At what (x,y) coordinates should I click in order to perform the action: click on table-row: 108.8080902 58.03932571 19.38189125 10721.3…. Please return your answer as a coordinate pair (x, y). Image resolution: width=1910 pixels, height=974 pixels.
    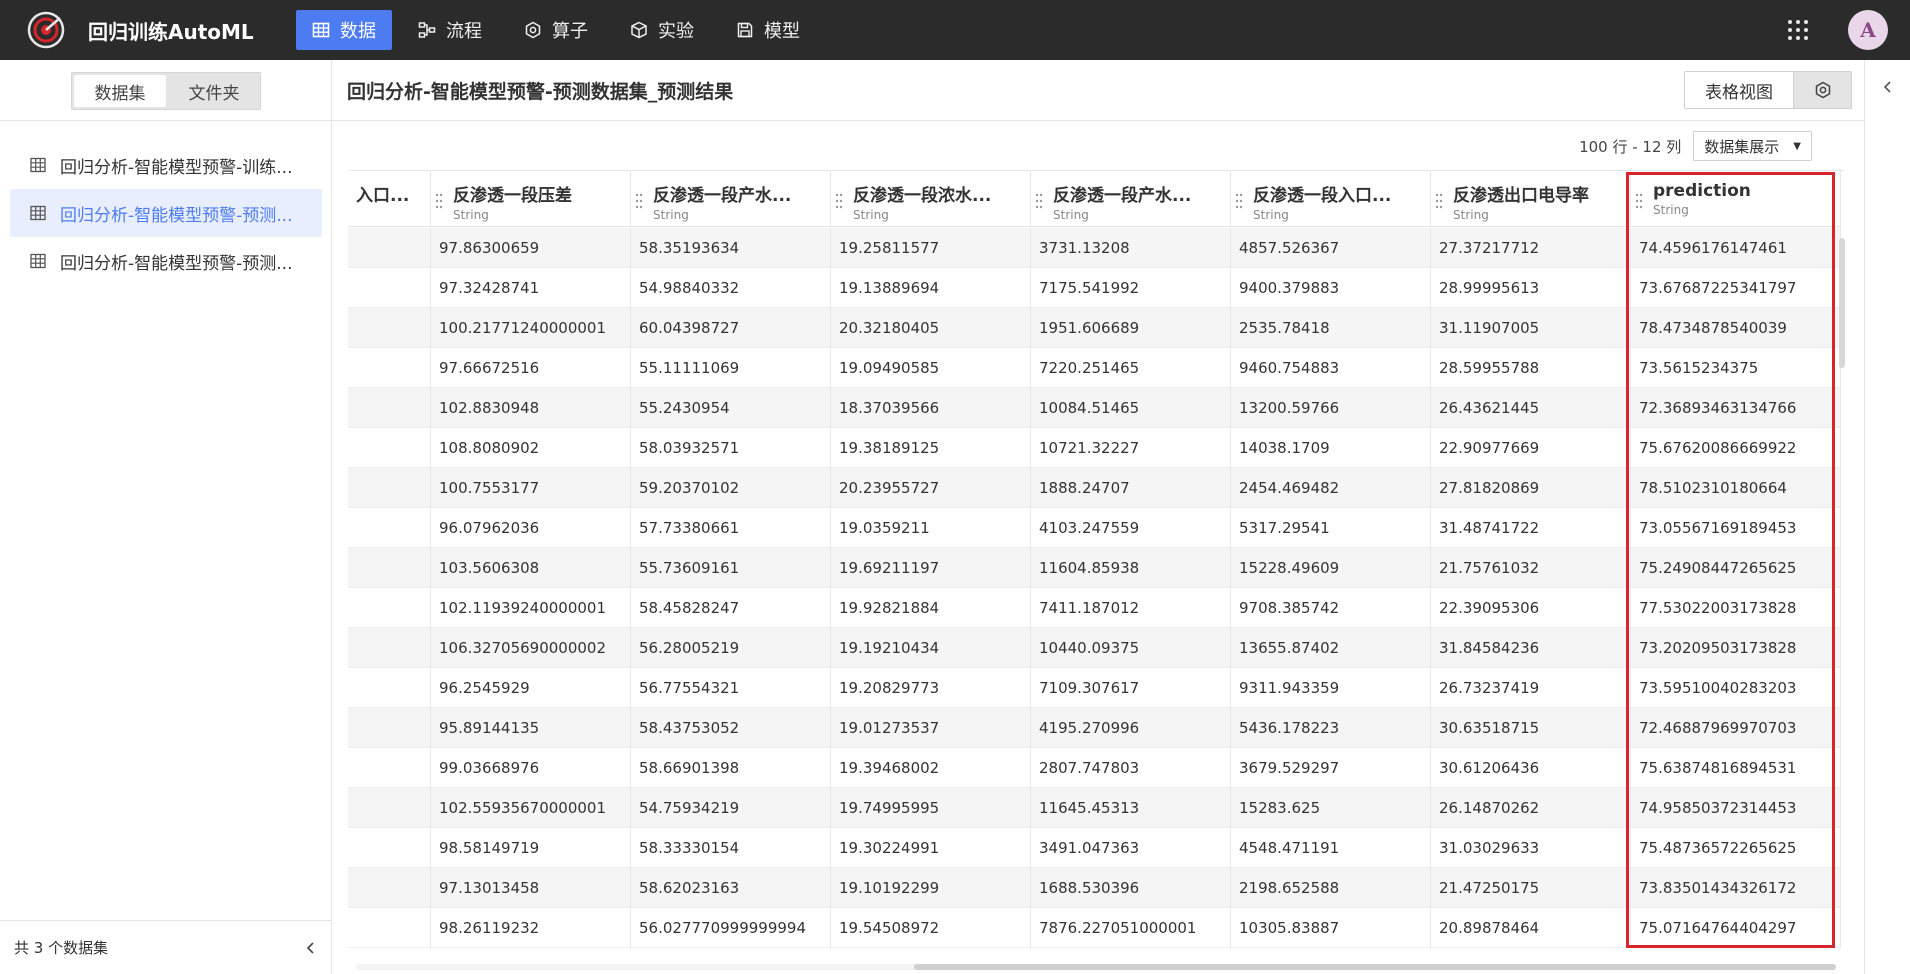
    Looking at the image, I should click on (1094, 448).